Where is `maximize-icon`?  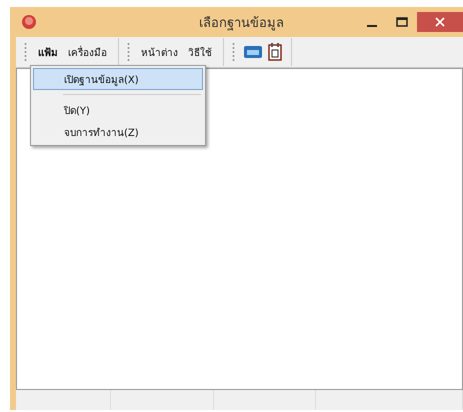 maximize-icon is located at coordinates (402, 22).